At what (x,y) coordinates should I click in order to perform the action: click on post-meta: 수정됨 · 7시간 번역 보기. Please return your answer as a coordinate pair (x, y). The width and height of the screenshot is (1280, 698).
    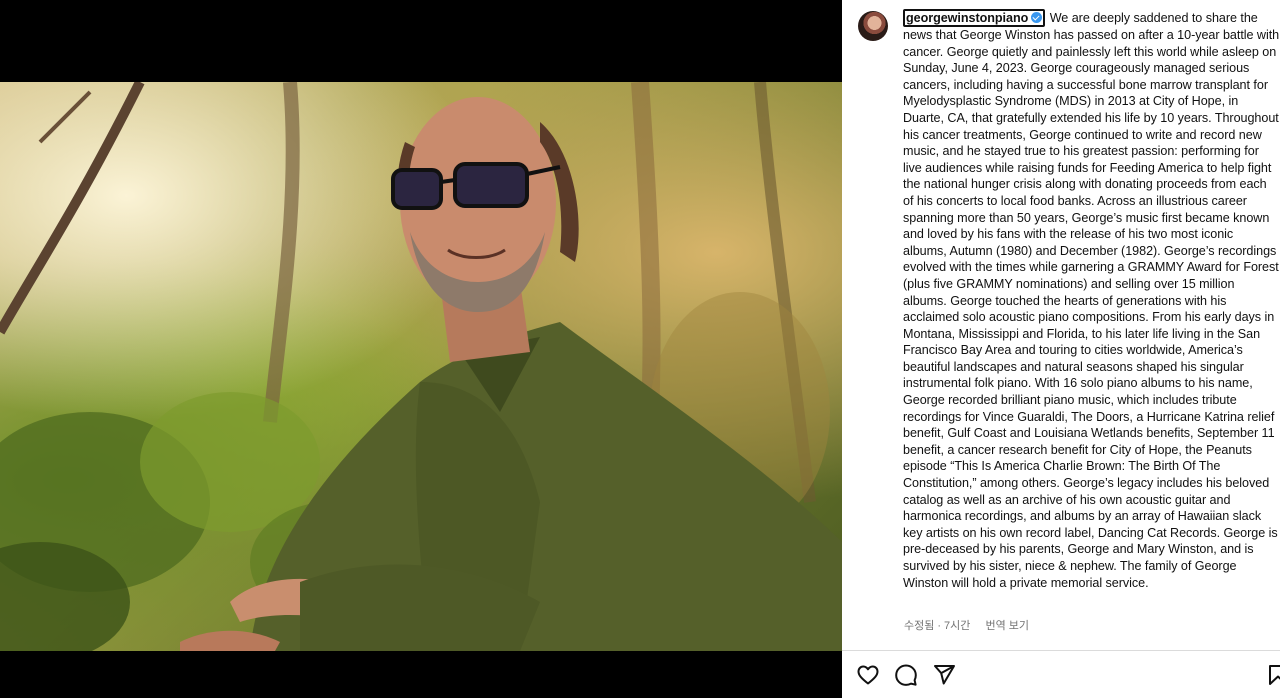
    Looking at the image, I should click on (966, 625).